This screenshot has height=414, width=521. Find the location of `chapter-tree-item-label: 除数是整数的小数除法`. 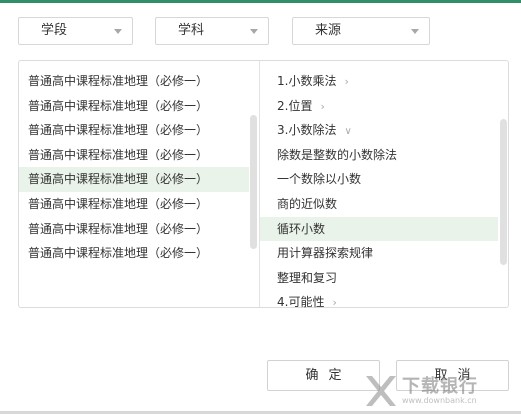

chapter-tree-item-label: 除数是整数的小数除法 is located at coordinates (337, 154).